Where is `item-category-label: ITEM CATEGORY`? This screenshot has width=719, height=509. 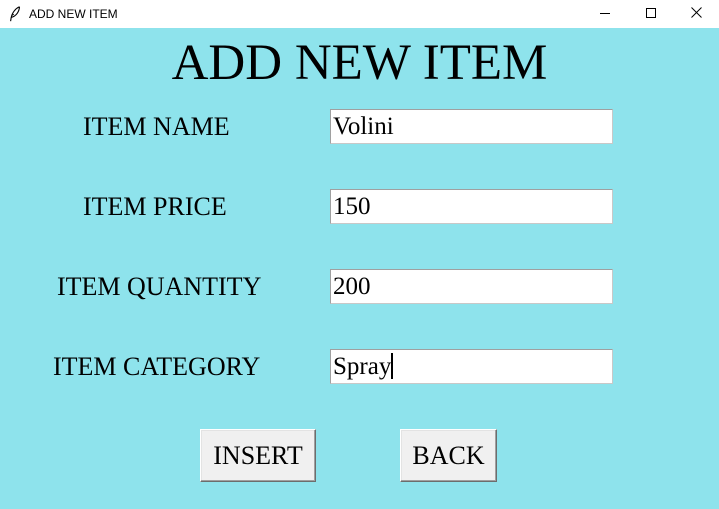 item-category-label: ITEM CATEGORY is located at coordinates (157, 366).